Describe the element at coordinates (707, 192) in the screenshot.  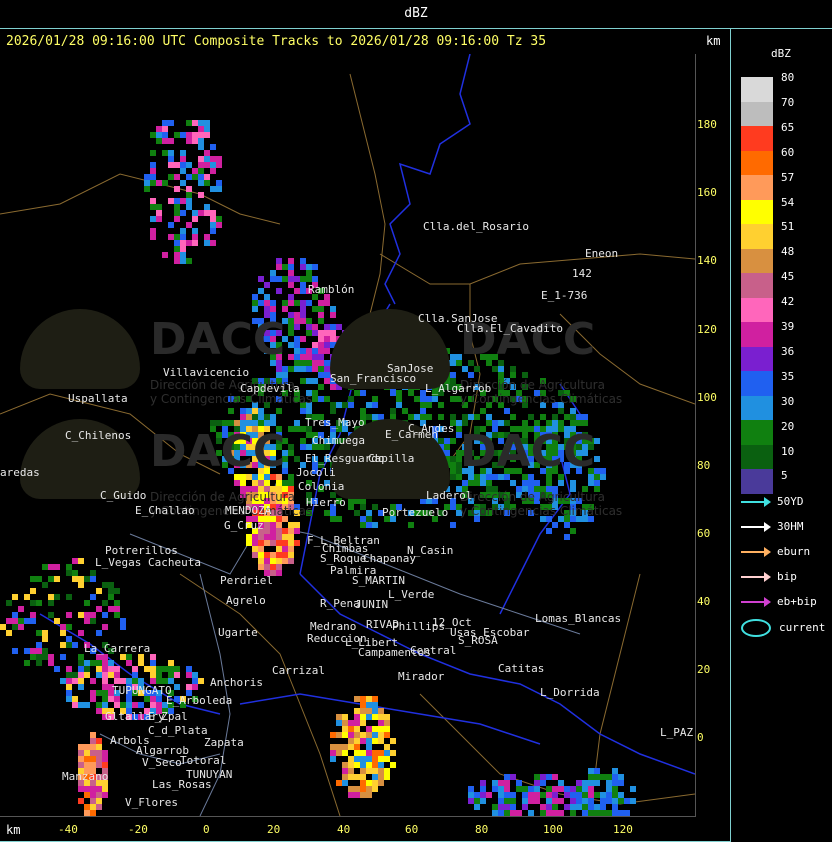
I see `y-tick-label: 160` at that location.